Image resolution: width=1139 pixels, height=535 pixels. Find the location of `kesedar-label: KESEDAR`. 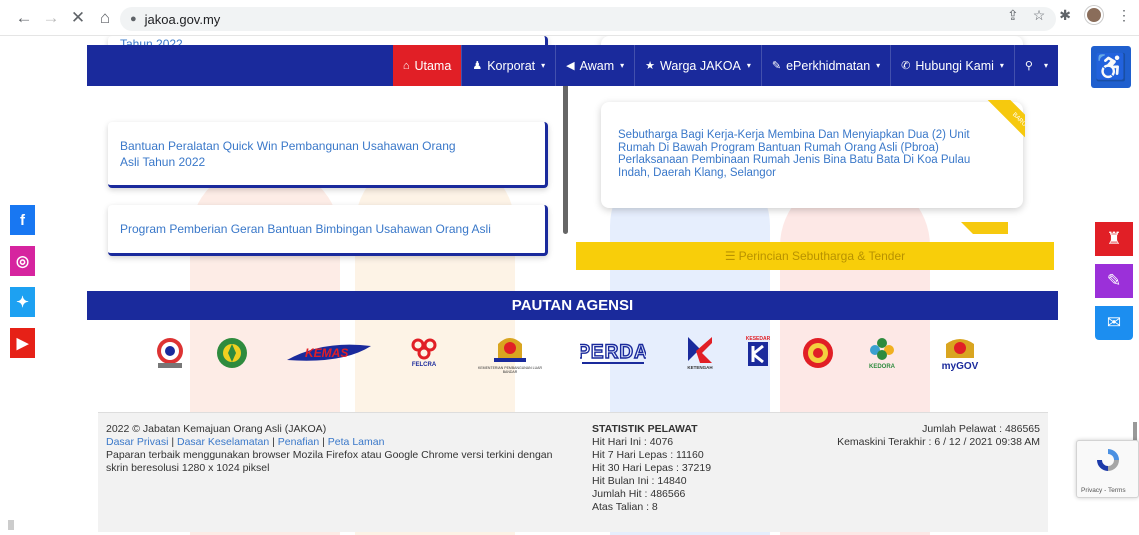

kesedar-label: KESEDAR is located at coordinates (758, 339).